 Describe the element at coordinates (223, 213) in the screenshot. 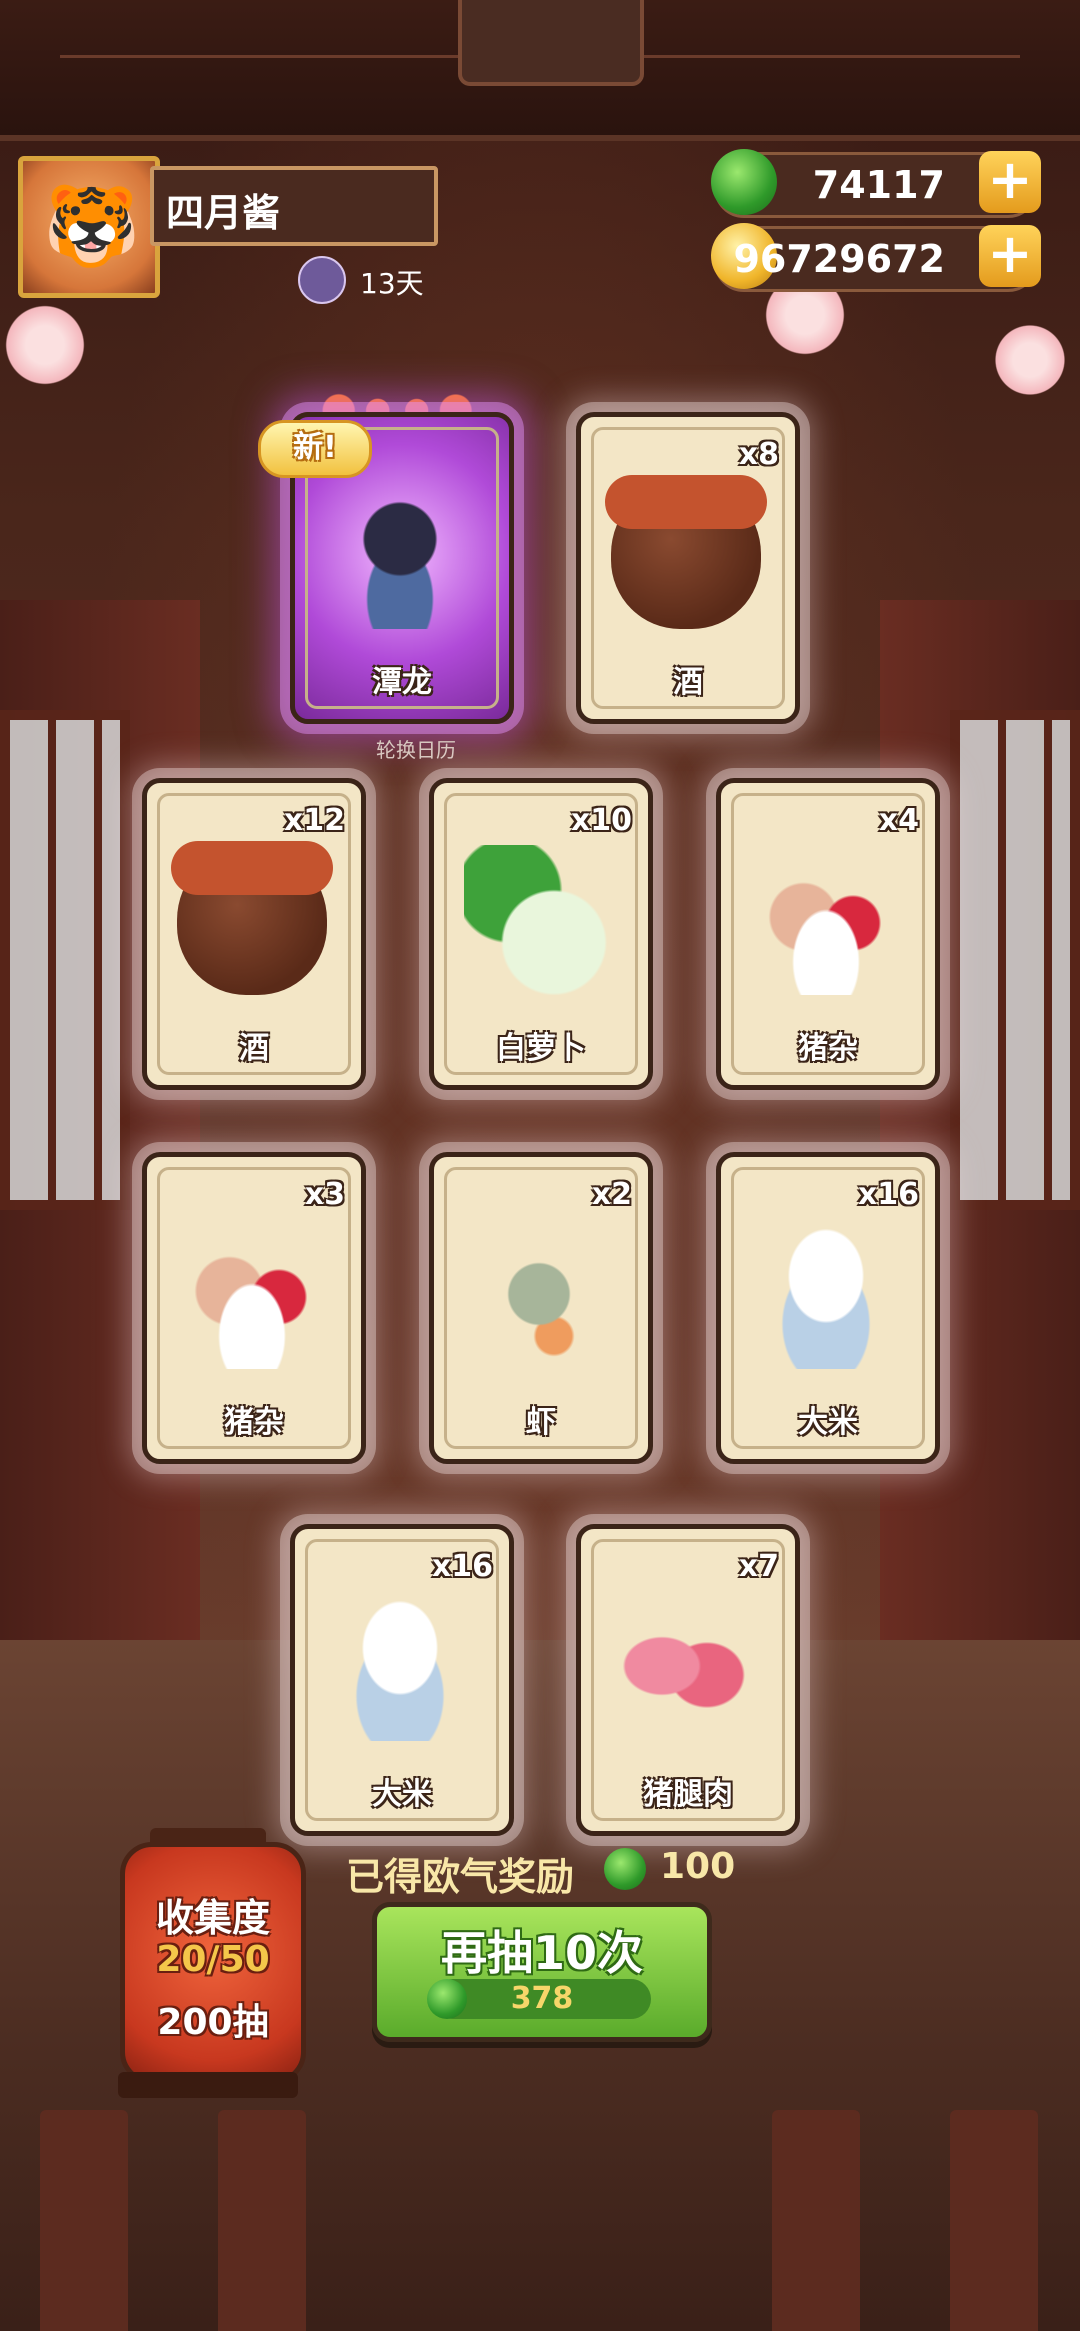

I see `player-name: 四月酱` at that location.